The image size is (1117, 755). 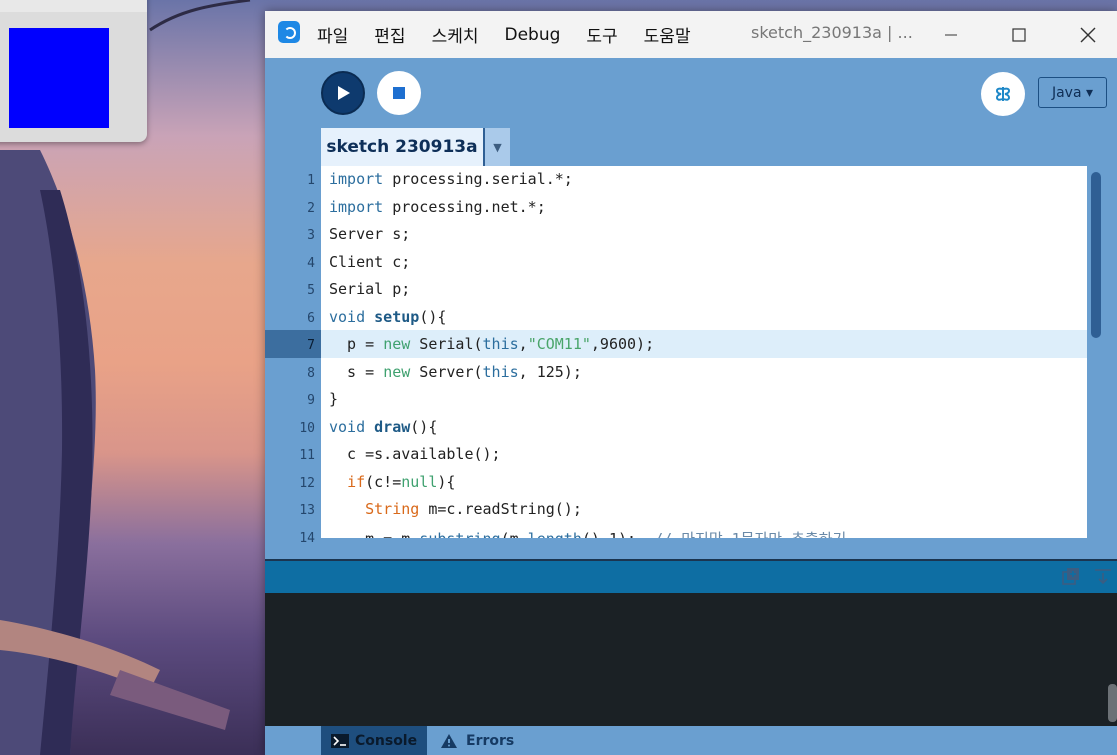 What do you see at coordinates (289, 32) in the screenshot?
I see `processing-app-icon` at bounding box center [289, 32].